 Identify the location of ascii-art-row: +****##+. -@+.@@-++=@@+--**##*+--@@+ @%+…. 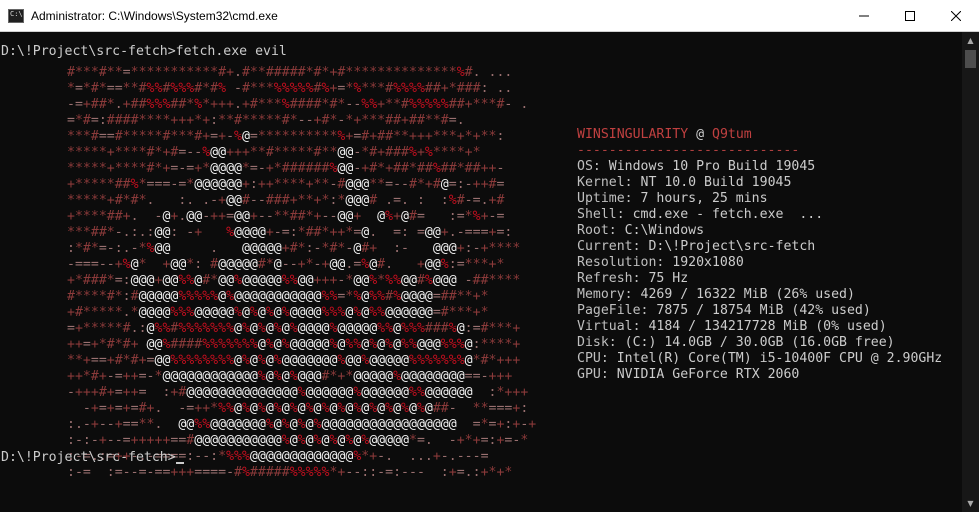
(286, 216).